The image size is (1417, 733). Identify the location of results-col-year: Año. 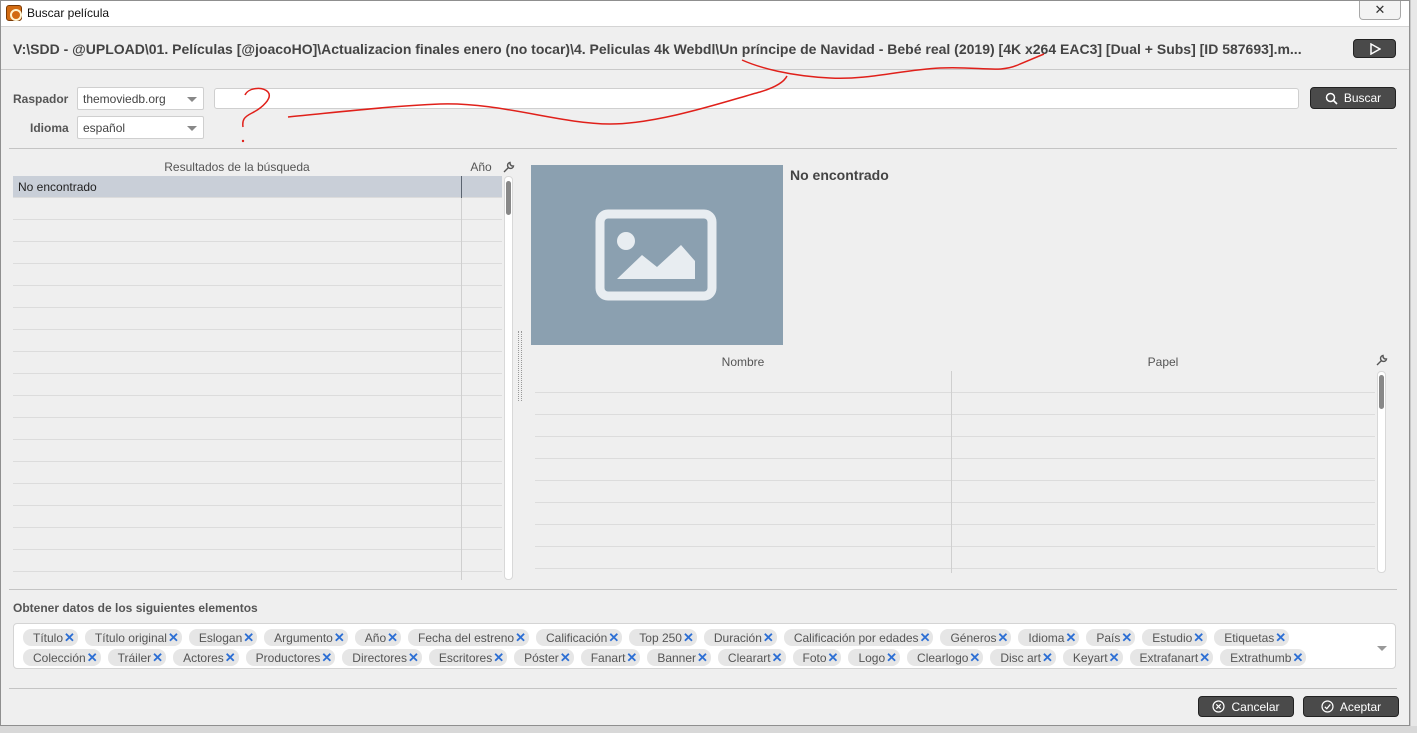
(481, 167).